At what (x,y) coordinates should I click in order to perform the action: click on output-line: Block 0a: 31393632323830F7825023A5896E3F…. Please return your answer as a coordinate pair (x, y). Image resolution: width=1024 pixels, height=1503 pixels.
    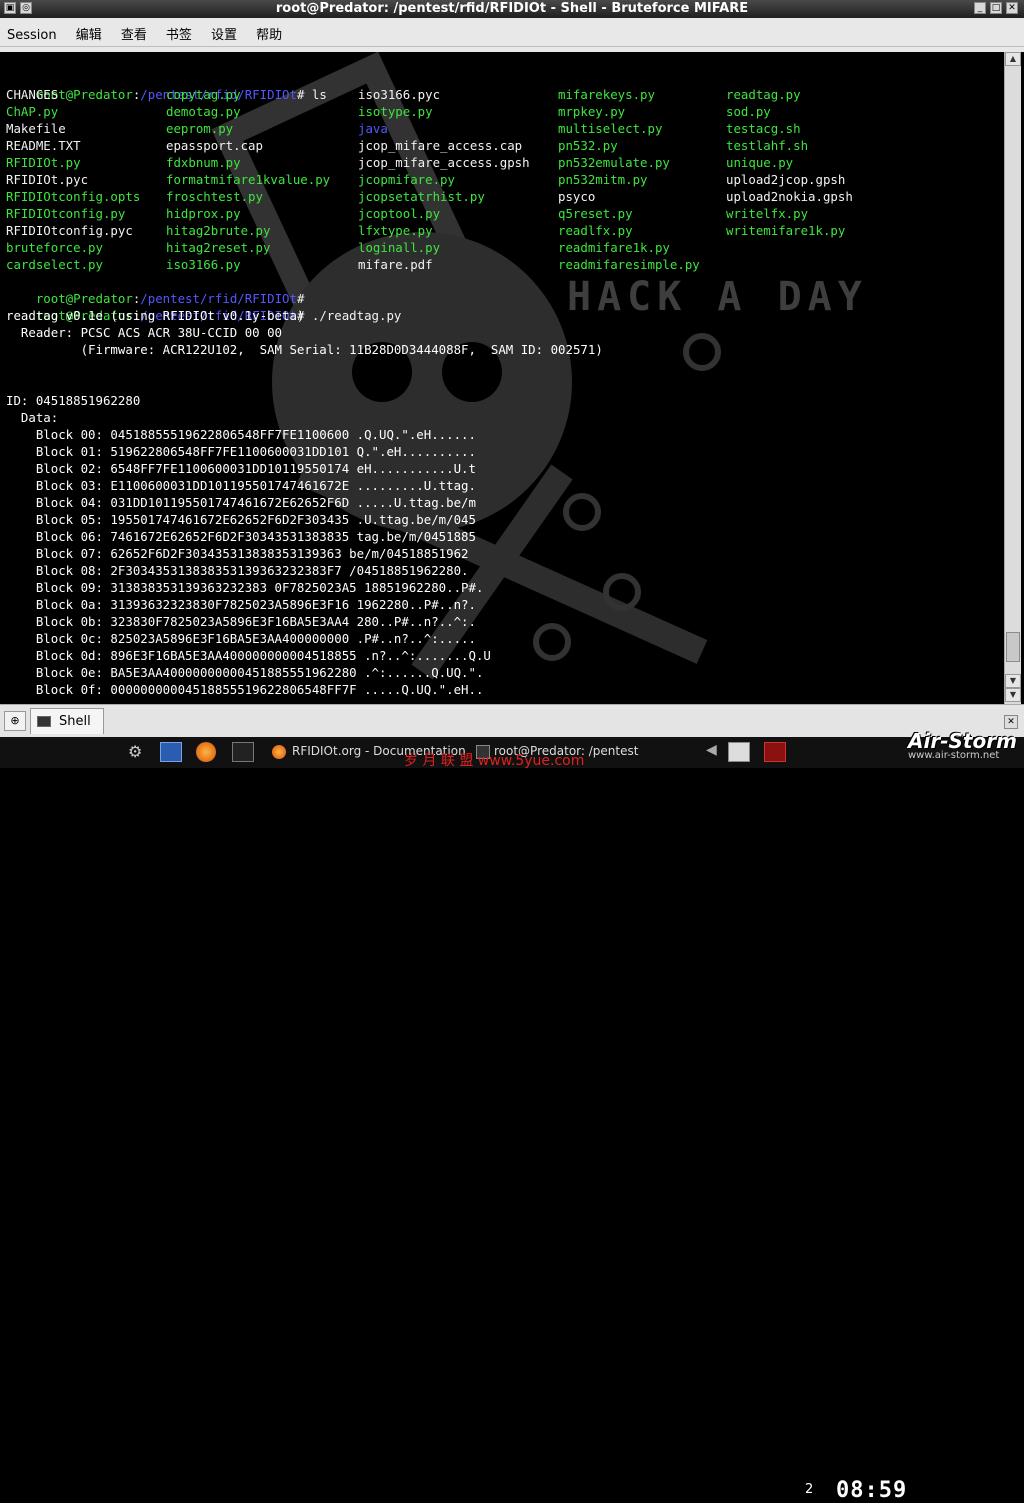
    Looking at the image, I should click on (241, 604).